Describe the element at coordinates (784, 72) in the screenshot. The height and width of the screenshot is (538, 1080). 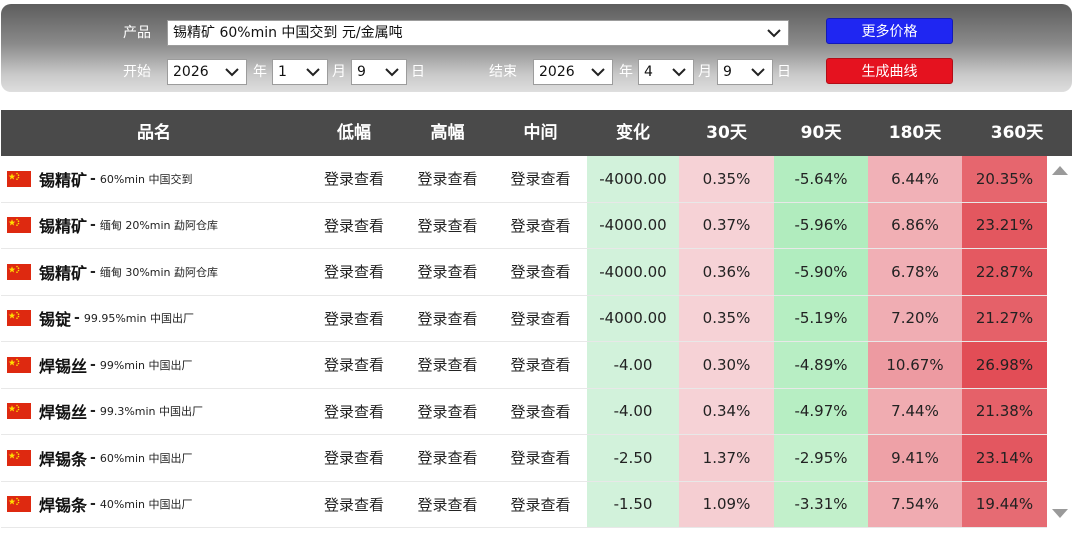
I see `end-day-unit: 日` at that location.